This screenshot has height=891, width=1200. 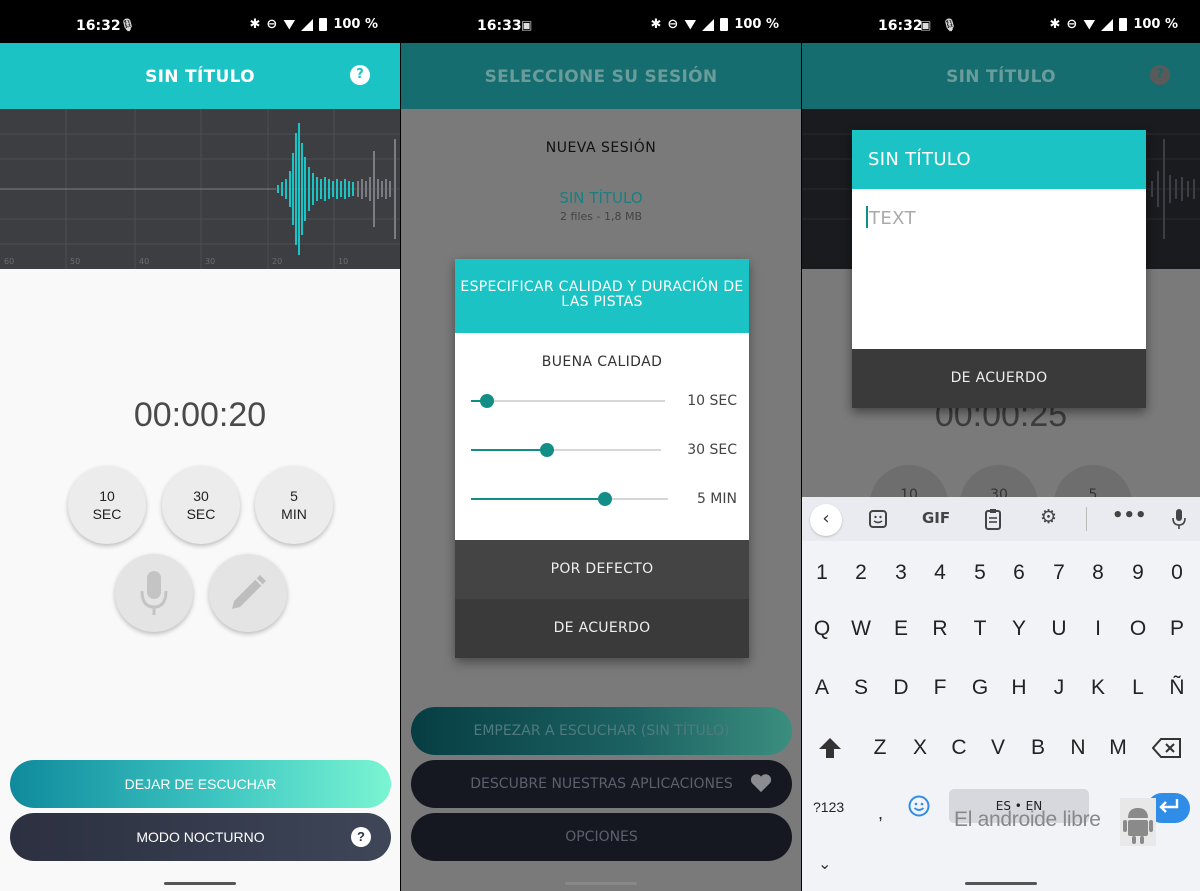 What do you see at coordinates (601, 784) in the screenshot?
I see `discover-apps-button: DESCUBRE NUESTRAS APLICACIONES` at bounding box center [601, 784].